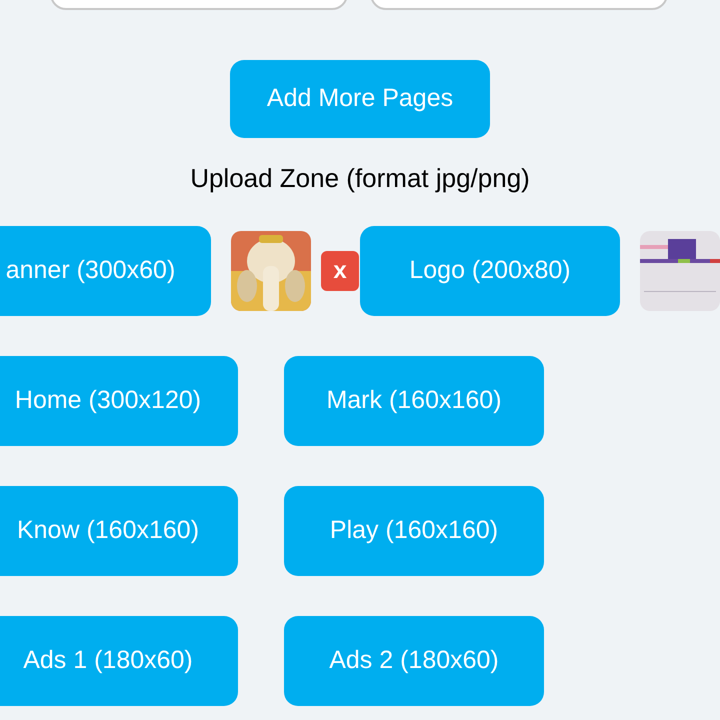  Describe the element at coordinates (414, 531) in the screenshot. I see `upload-button: Play (160x160)` at that location.